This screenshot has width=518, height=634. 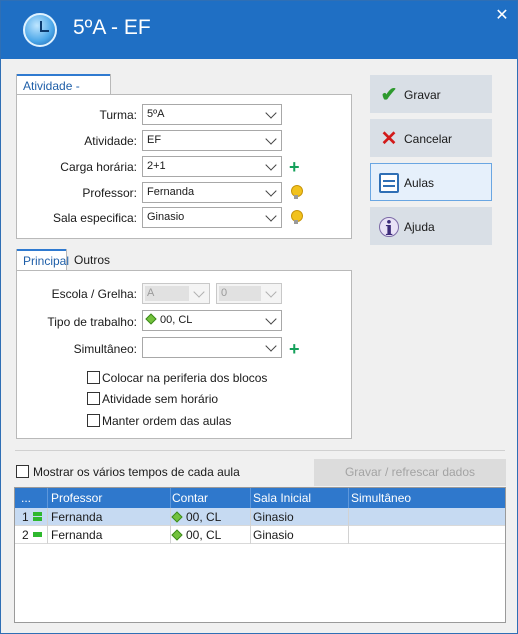 I want to click on manter-ordem-label: Manter ordem das aulas, so click(x=167, y=421).